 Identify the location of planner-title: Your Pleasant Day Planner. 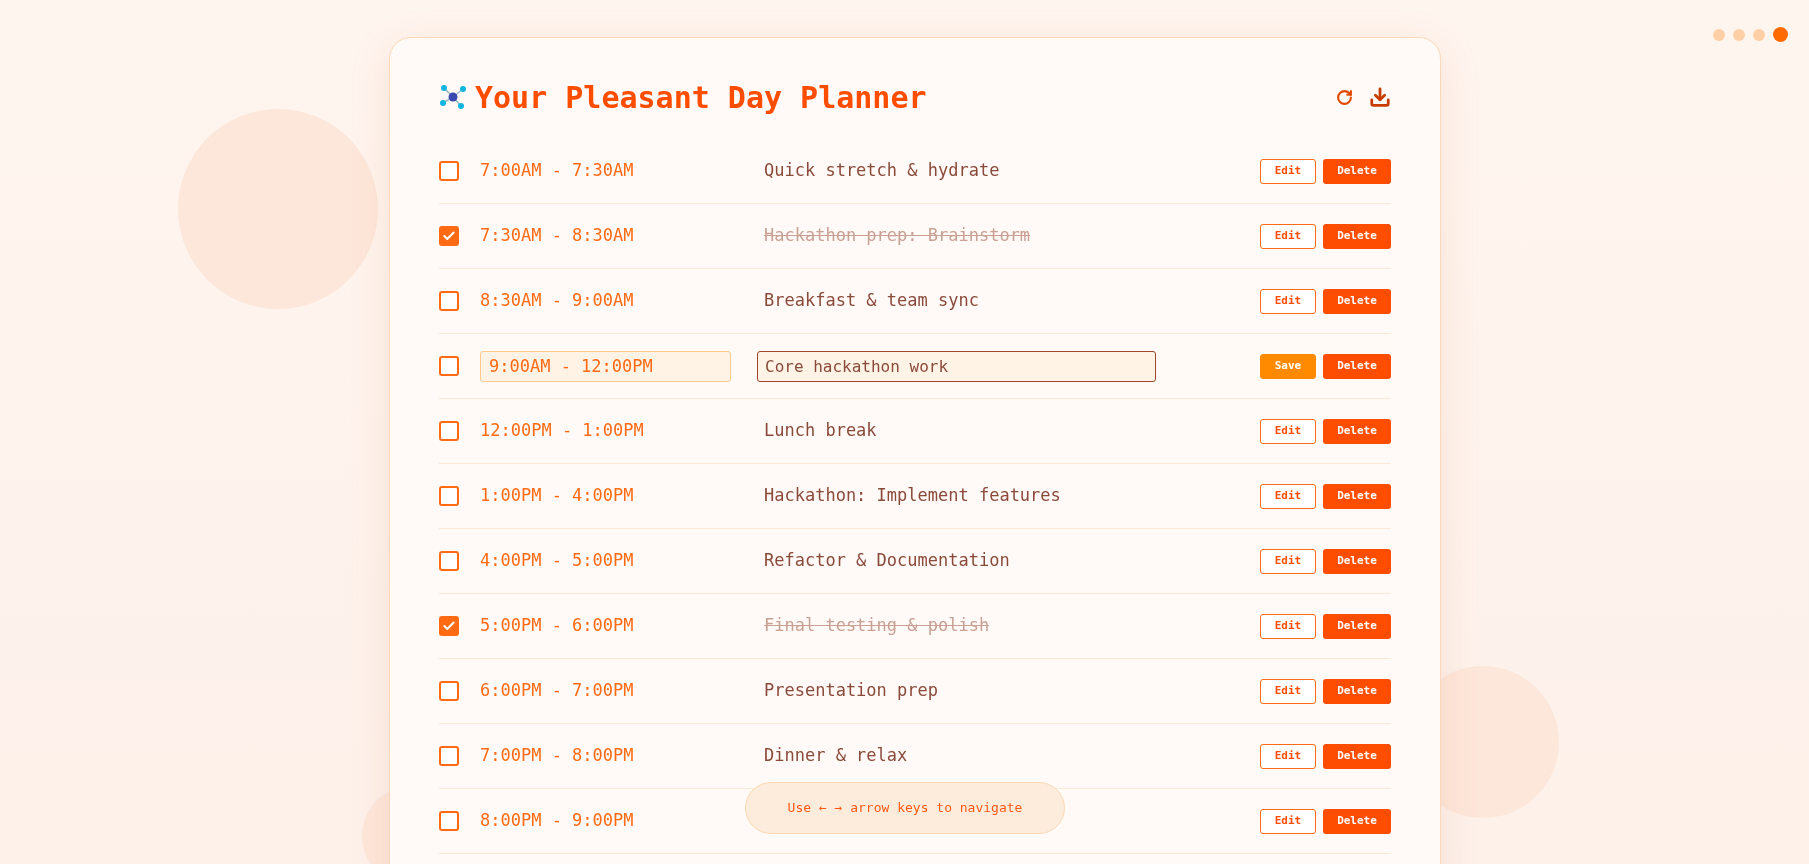
(701, 97).